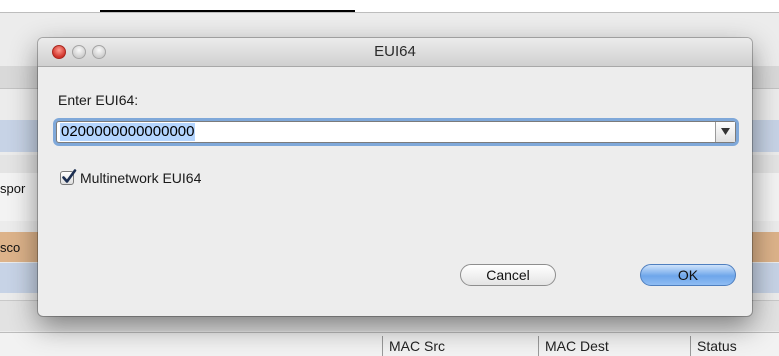 Image resolution: width=779 pixels, height=356 pixels. I want to click on ok-button: OK, so click(688, 275).